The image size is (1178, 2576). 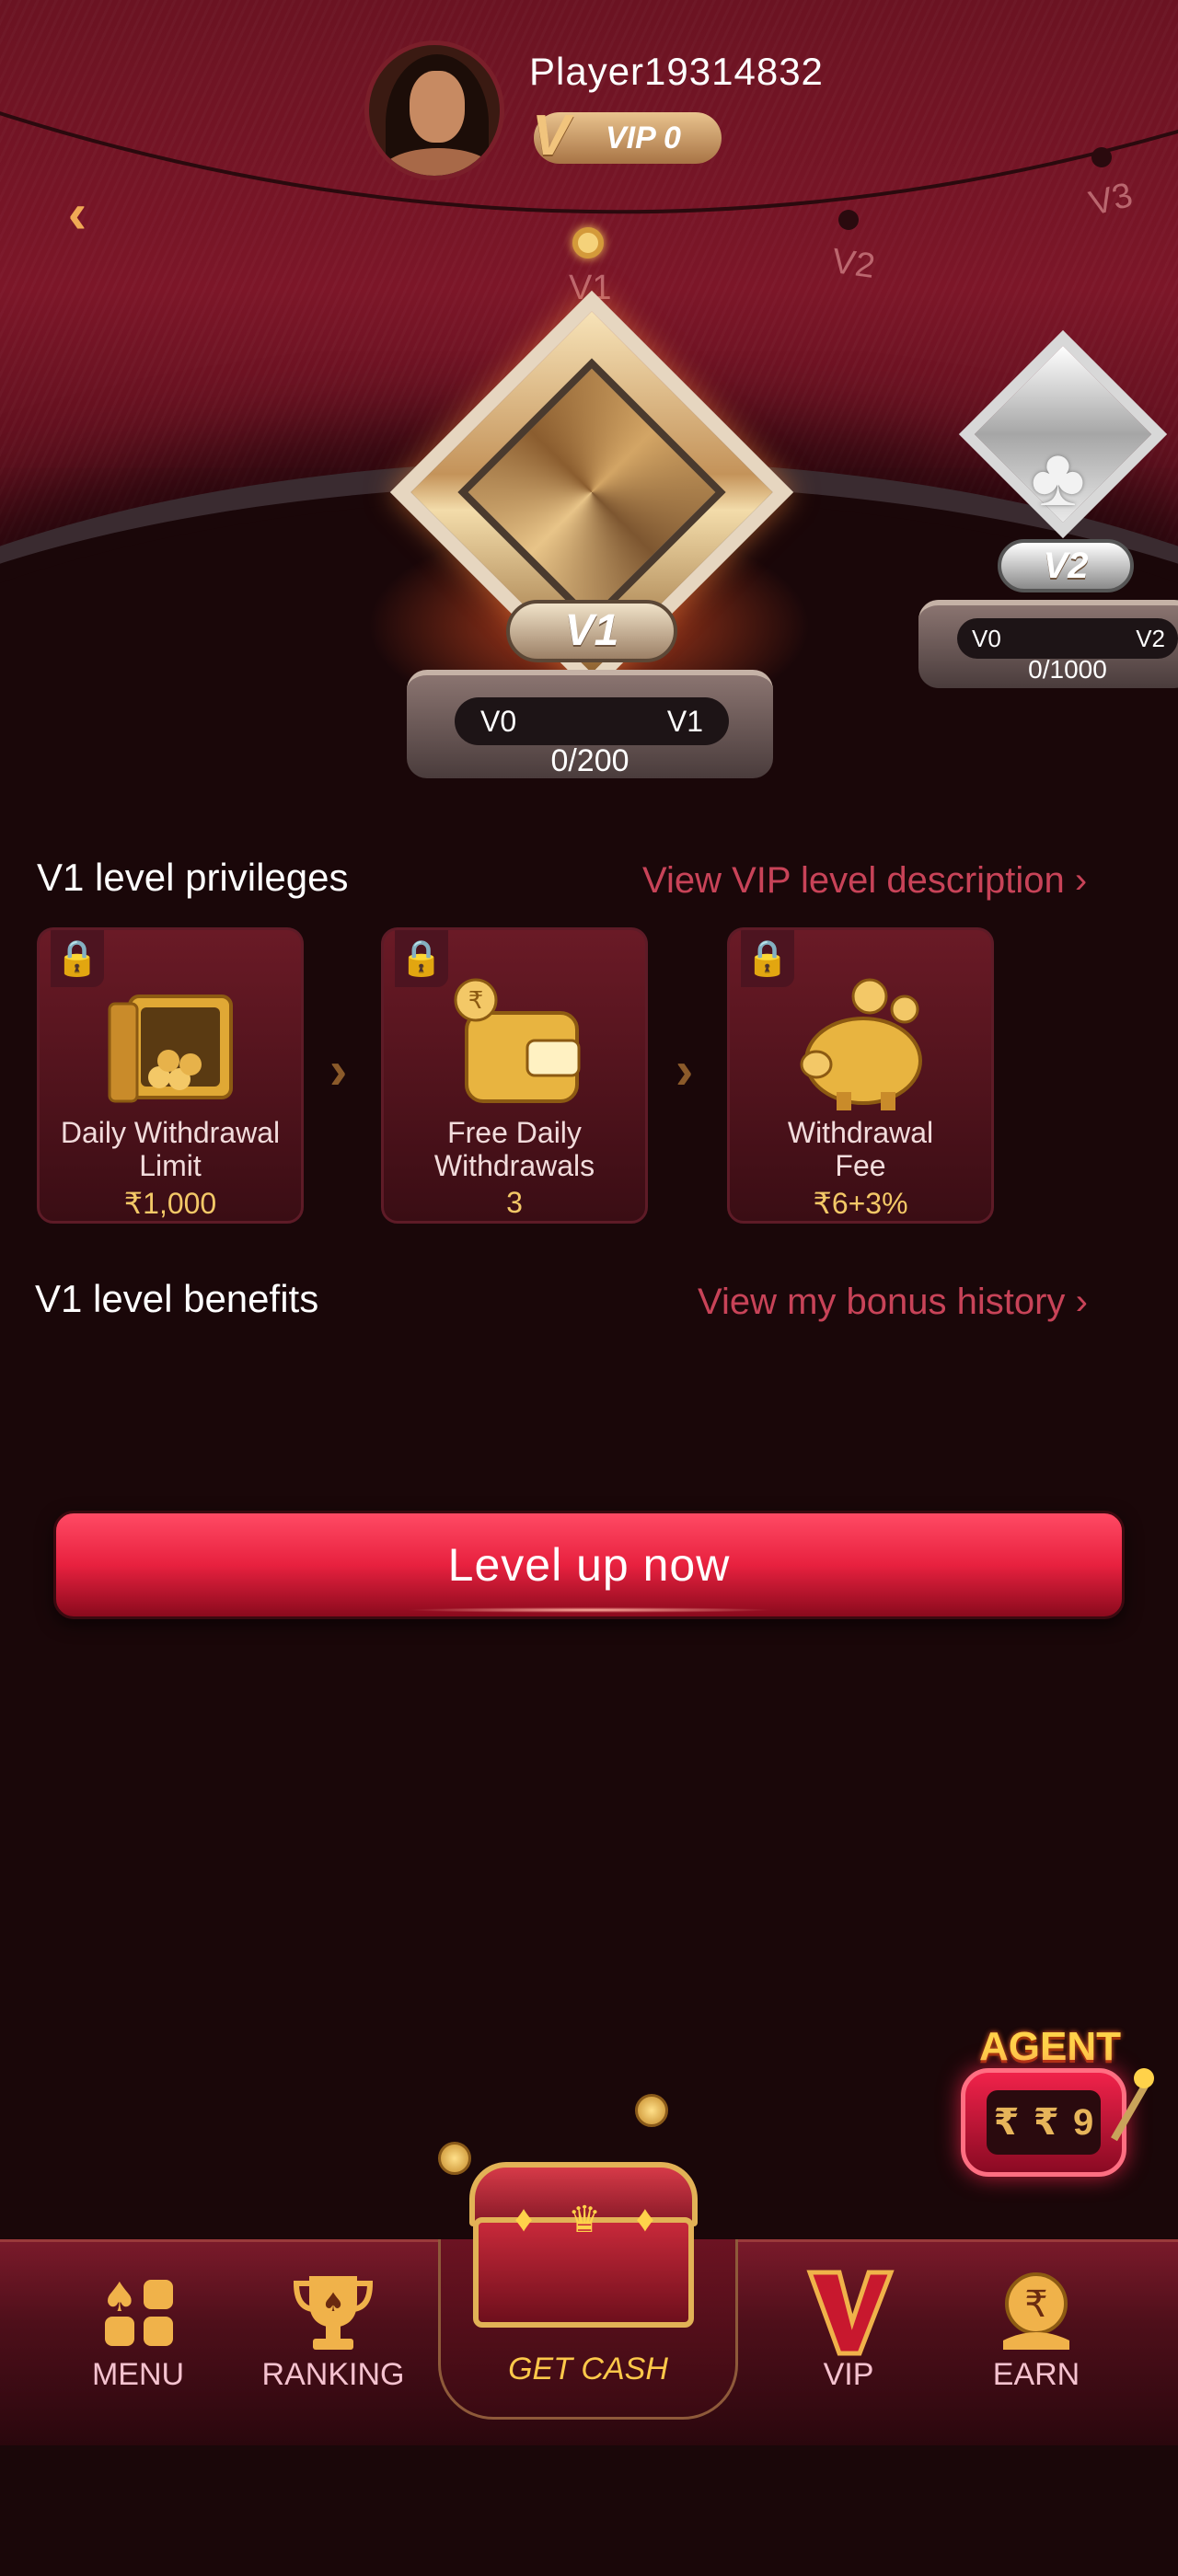 I want to click on next-level-range: V0 V2, so click(x=1067, y=638).